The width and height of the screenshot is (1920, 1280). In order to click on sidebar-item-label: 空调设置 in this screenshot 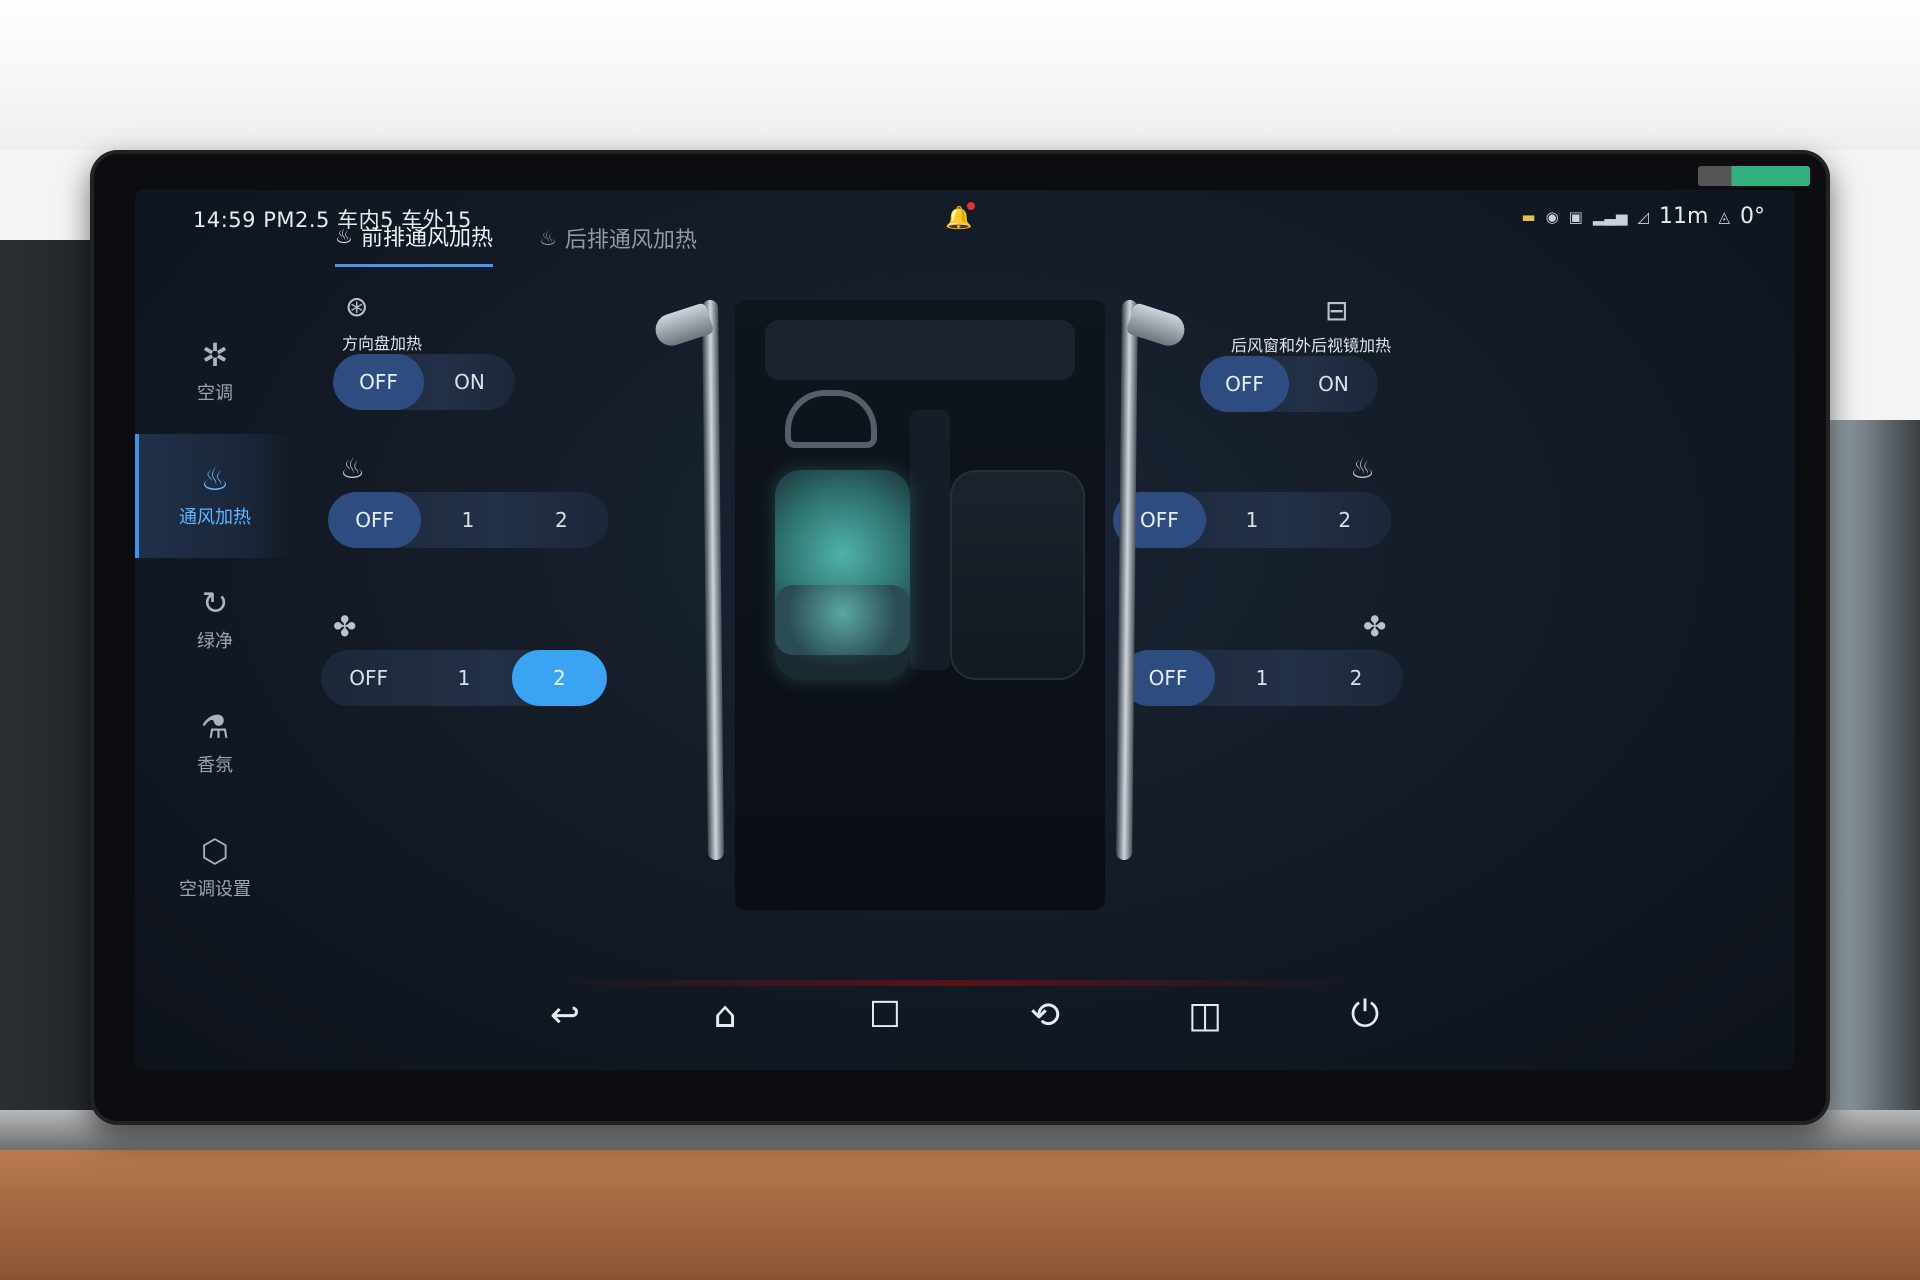, I will do `click(215, 889)`.